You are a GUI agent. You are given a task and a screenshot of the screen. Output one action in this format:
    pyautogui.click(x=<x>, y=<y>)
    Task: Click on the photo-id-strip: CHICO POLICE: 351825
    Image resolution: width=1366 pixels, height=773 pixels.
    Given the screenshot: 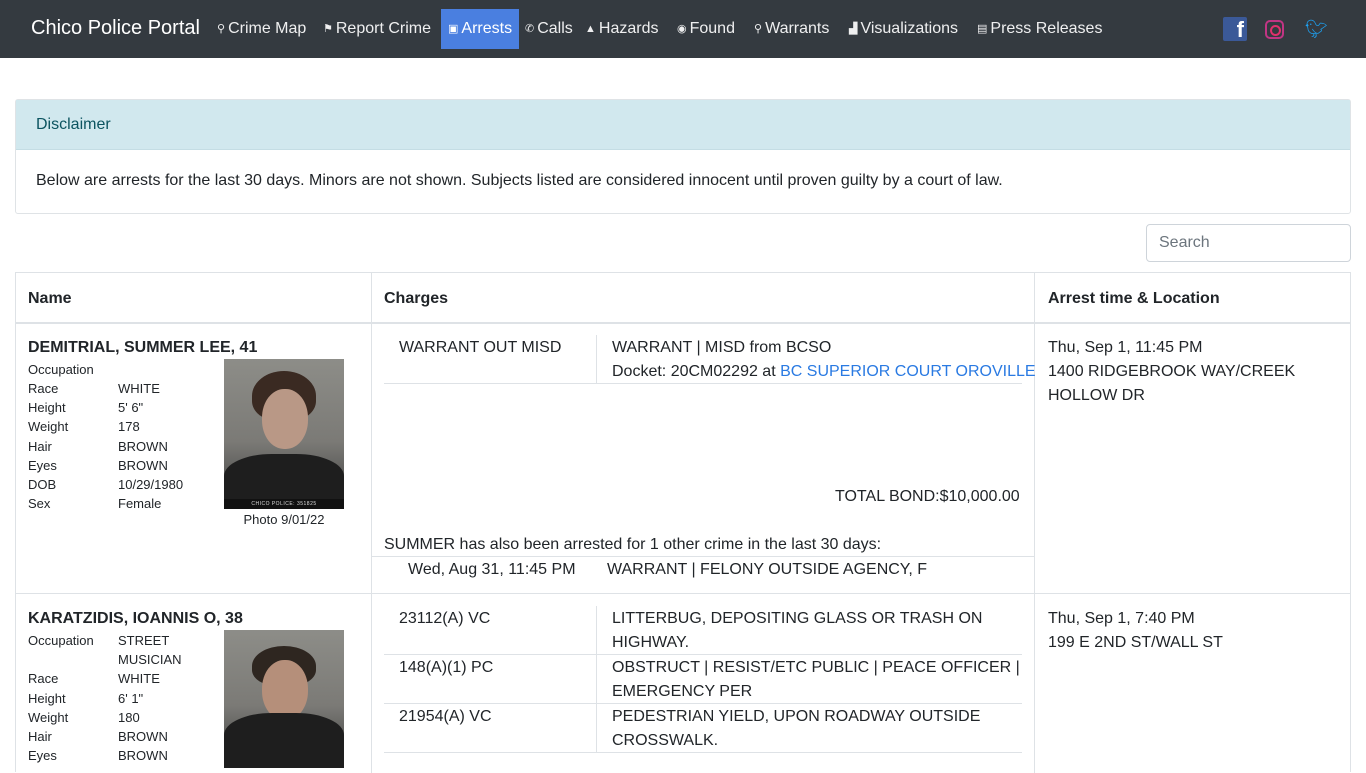 What is the action you would take?
    pyautogui.click(x=284, y=504)
    